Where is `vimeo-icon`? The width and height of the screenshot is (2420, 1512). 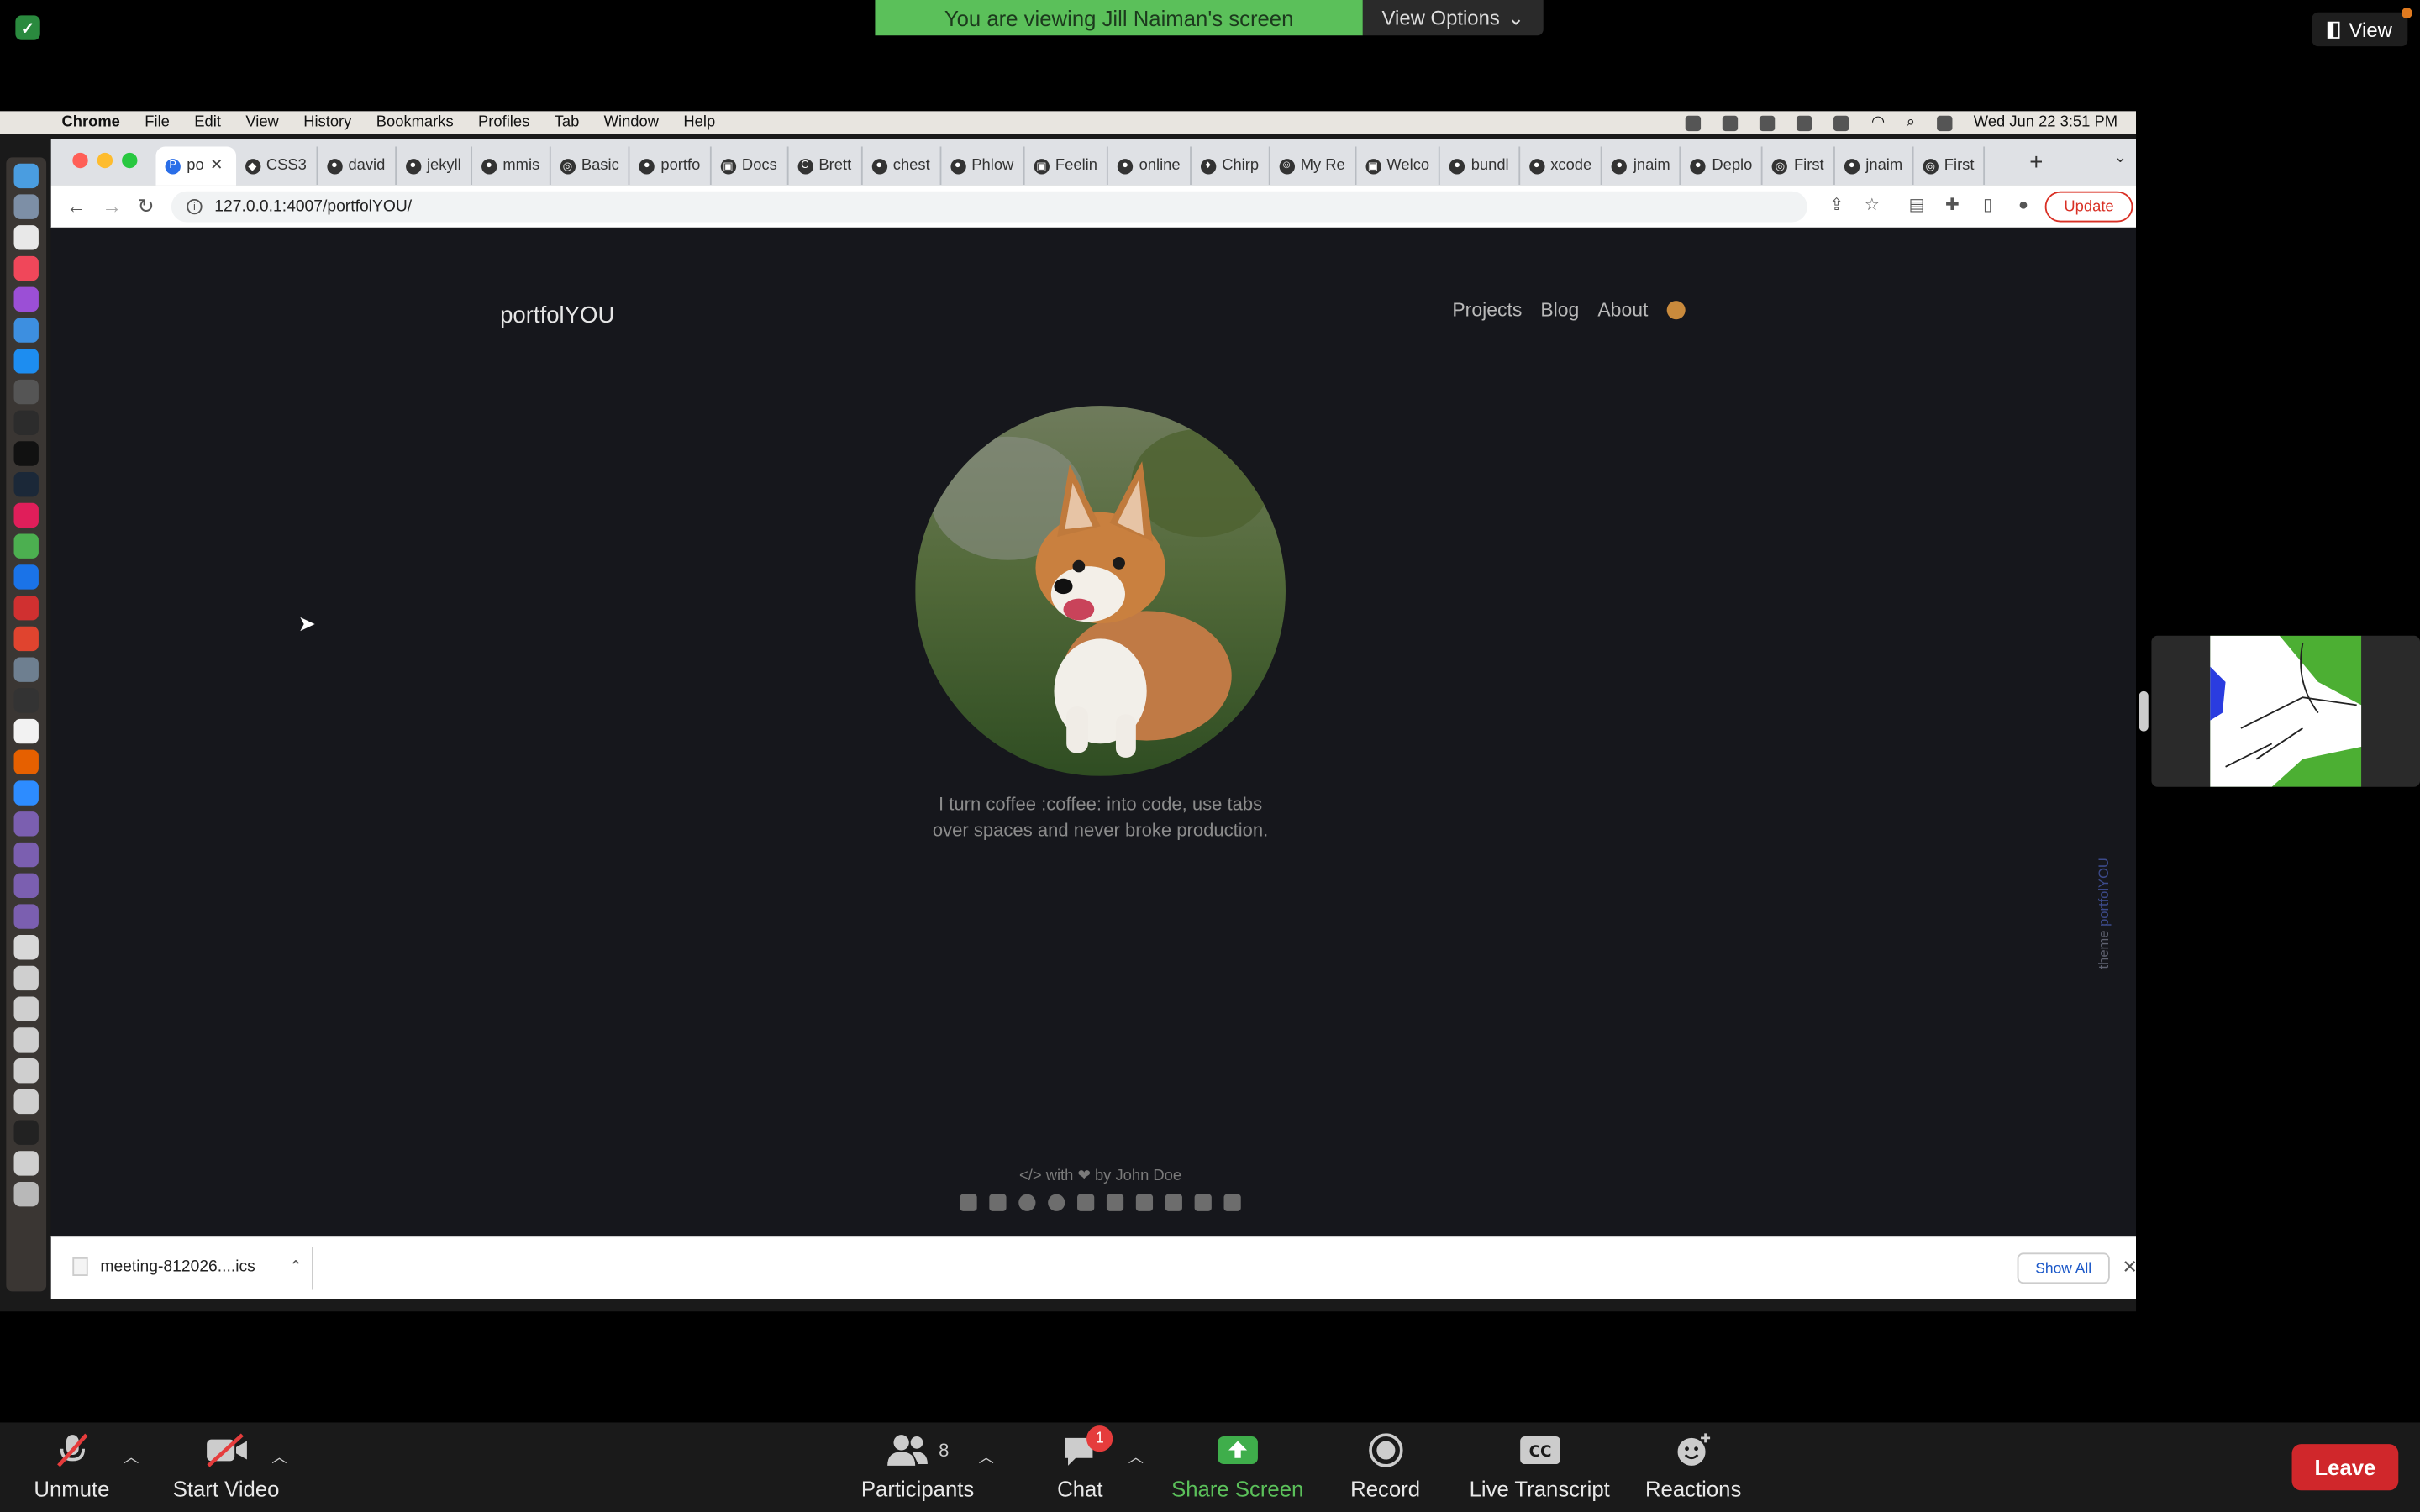
vimeo-icon is located at coordinates (1203, 1202).